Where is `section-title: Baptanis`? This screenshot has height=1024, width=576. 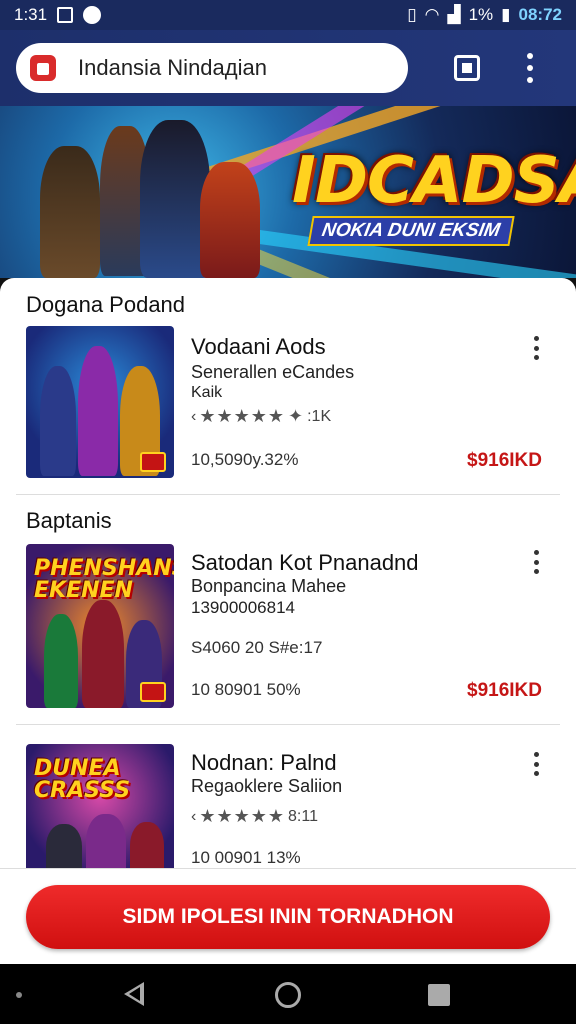
section-title: Baptanis is located at coordinates (69, 520).